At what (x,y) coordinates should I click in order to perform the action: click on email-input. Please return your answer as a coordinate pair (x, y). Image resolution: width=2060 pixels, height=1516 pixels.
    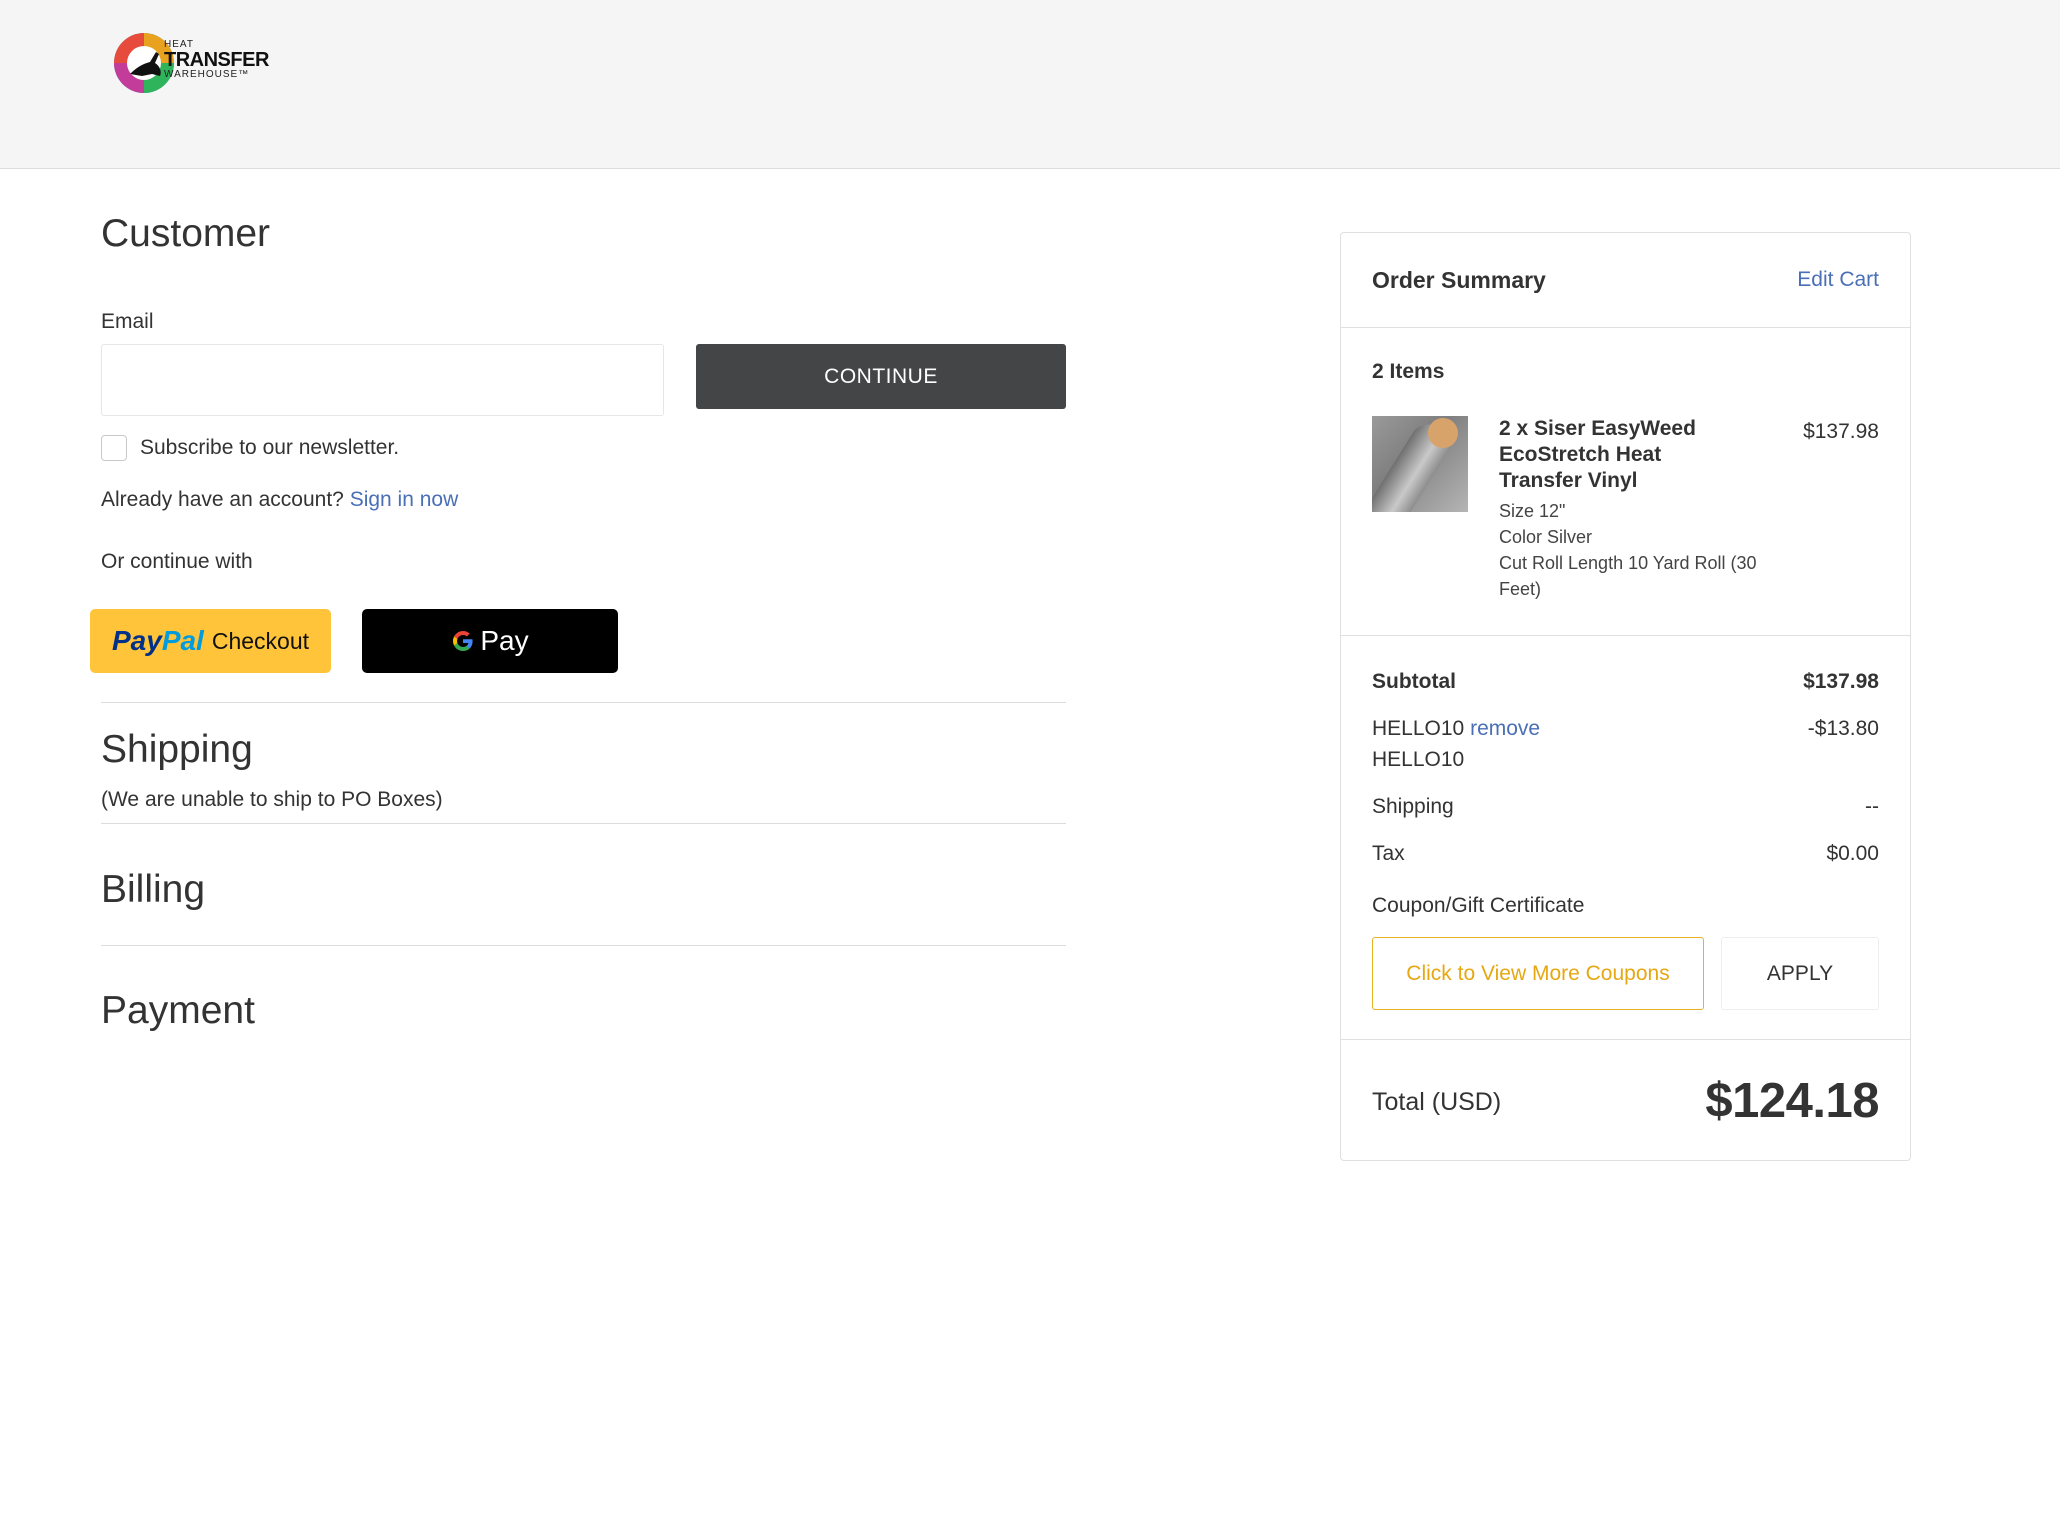
    Looking at the image, I should click on (382, 380).